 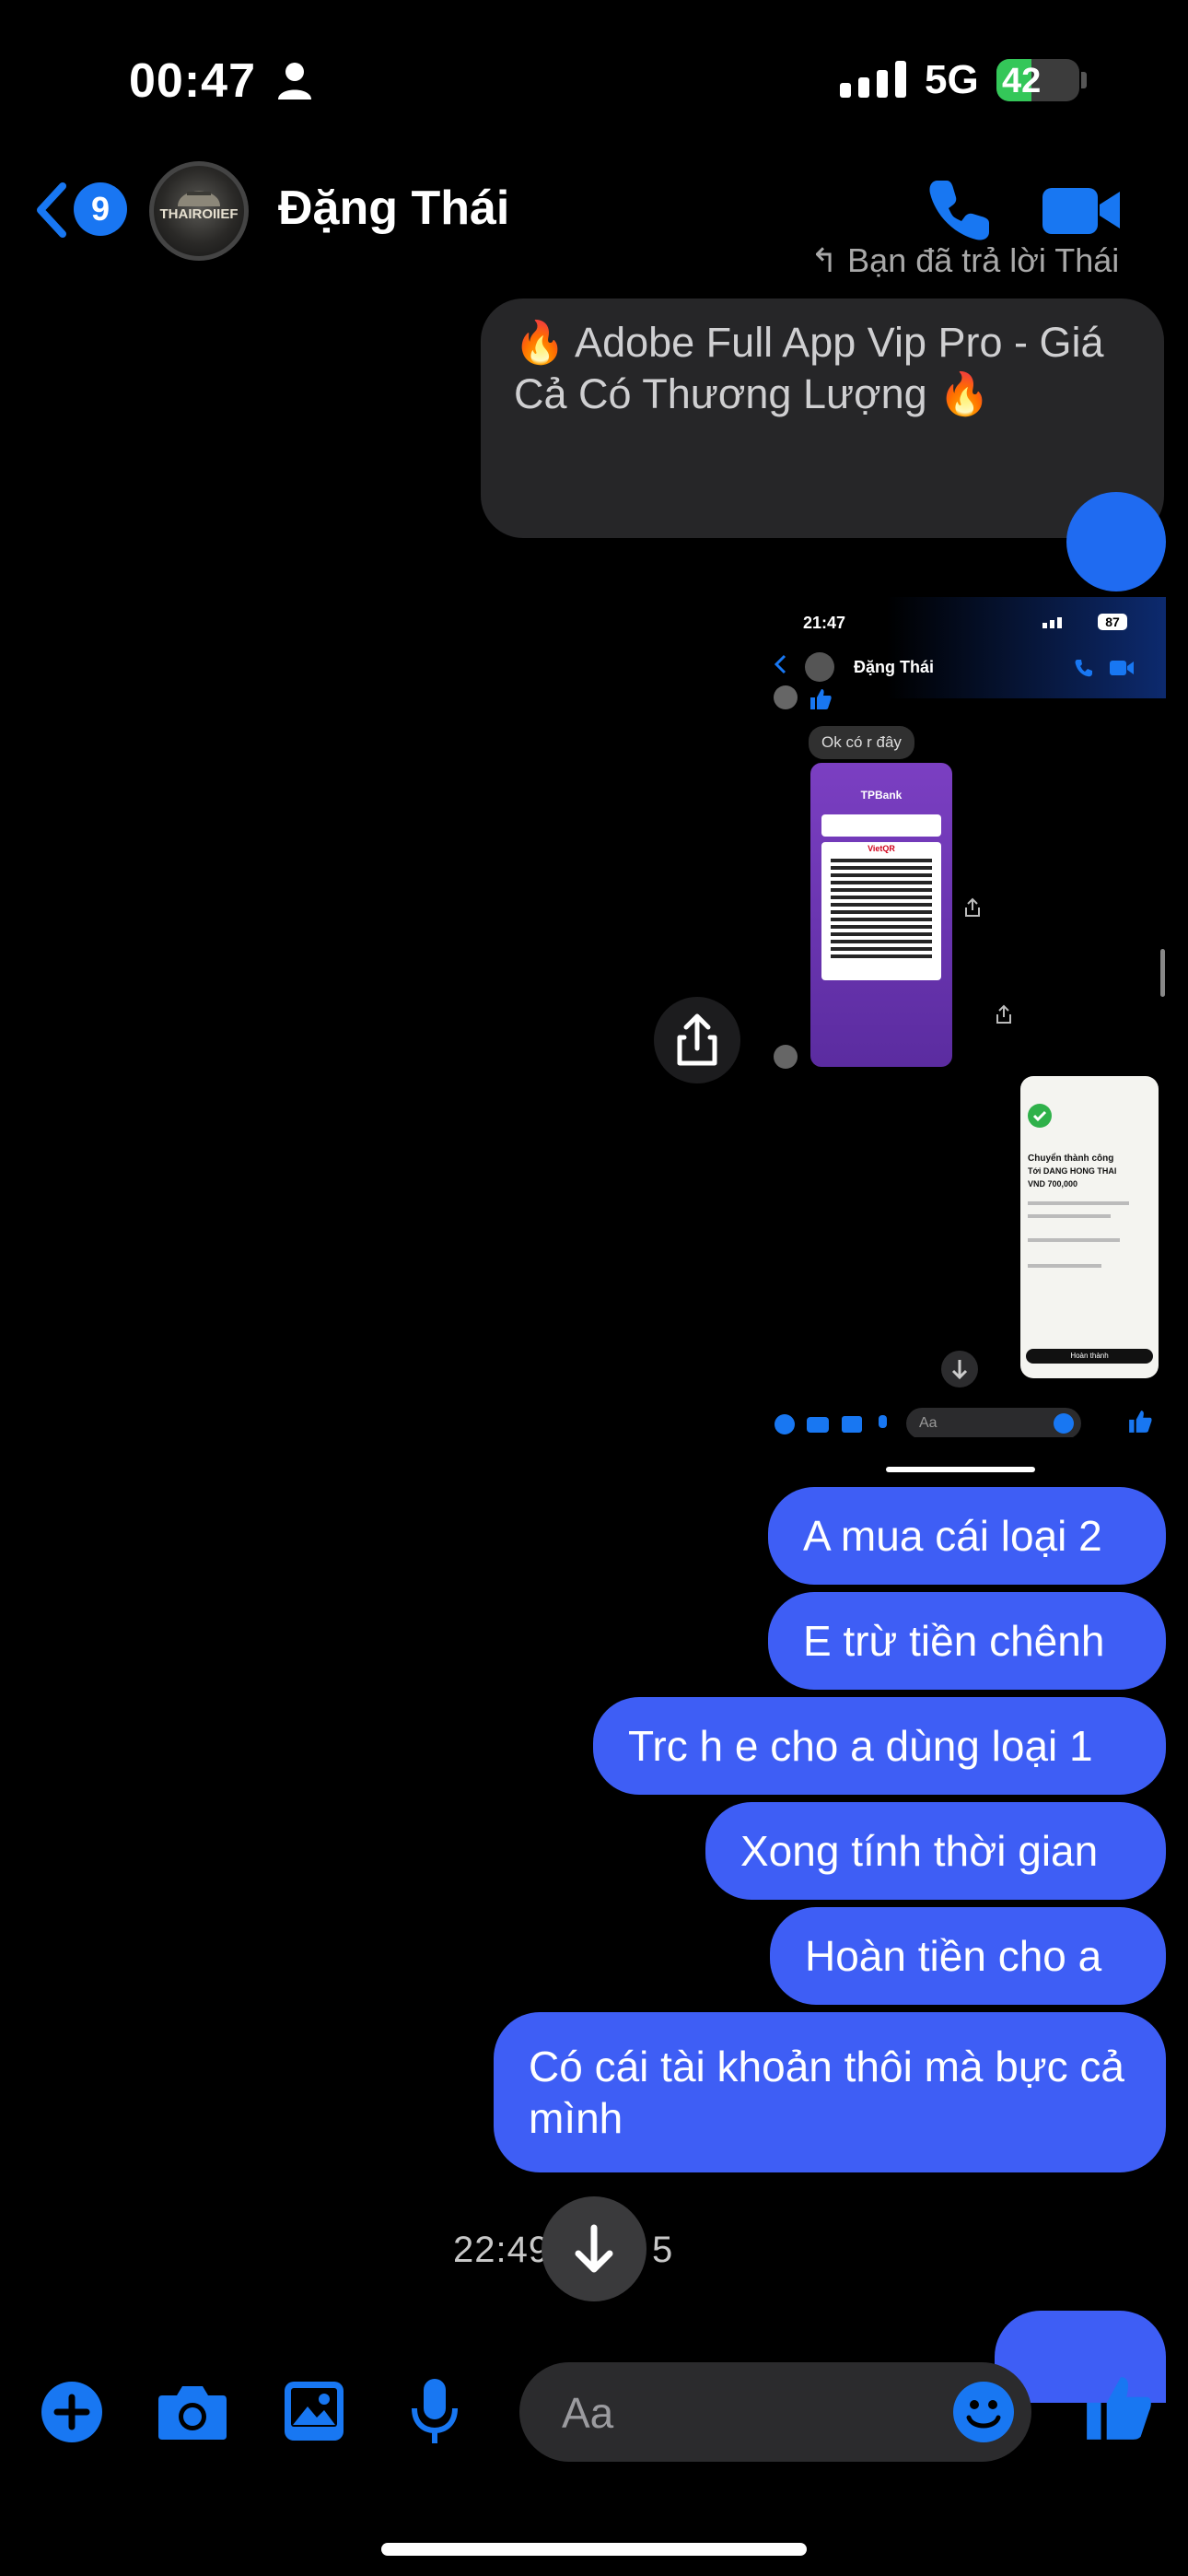 What do you see at coordinates (1053, 1183) in the screenshot?
I see `mini-receipt-amount: VND 700,000` at bounding box center [1053, 1183].